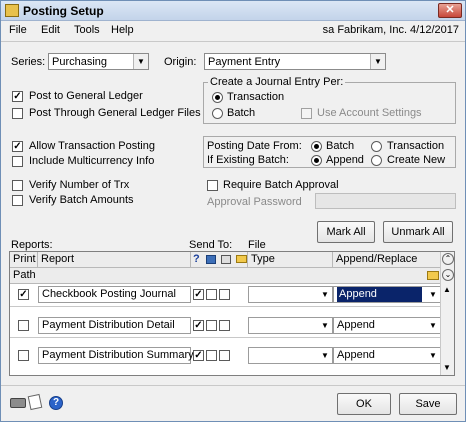  I want to click on row1-send-file-checkbox, so click(224, 294).